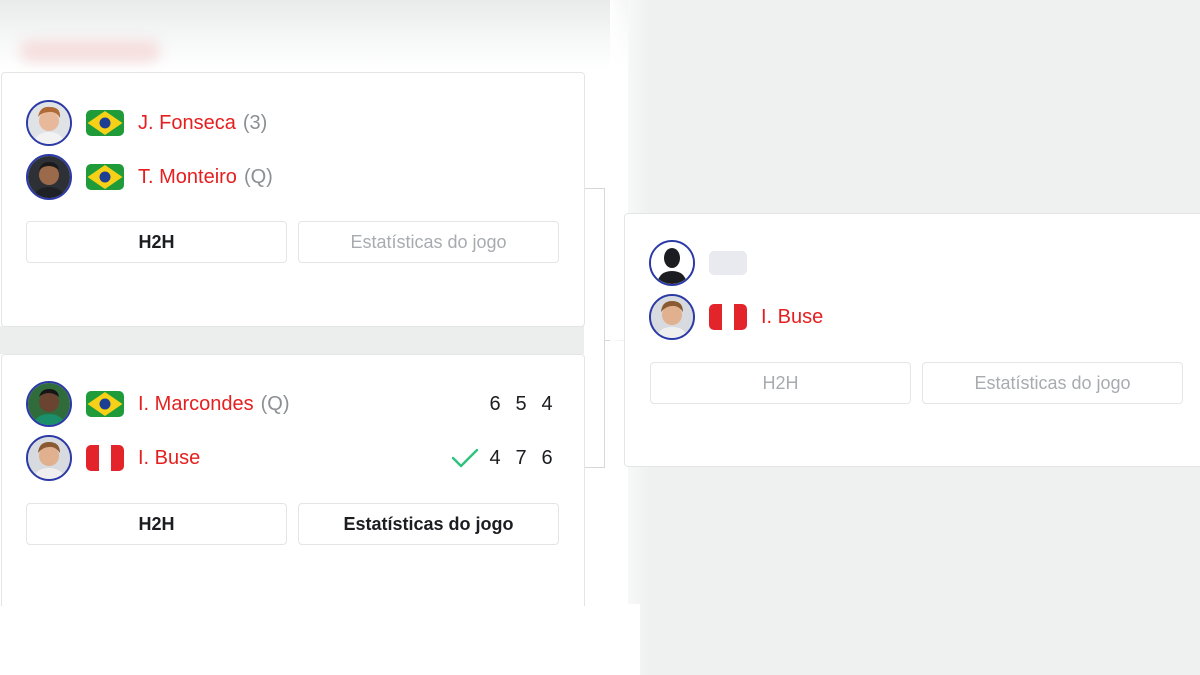 The width and height of the screenshot is (1200, 675). What do you see at coordinates (187, 177) in the screenshot?
I see `player-name: T. Monteiro` at bounding box center [187, 177].